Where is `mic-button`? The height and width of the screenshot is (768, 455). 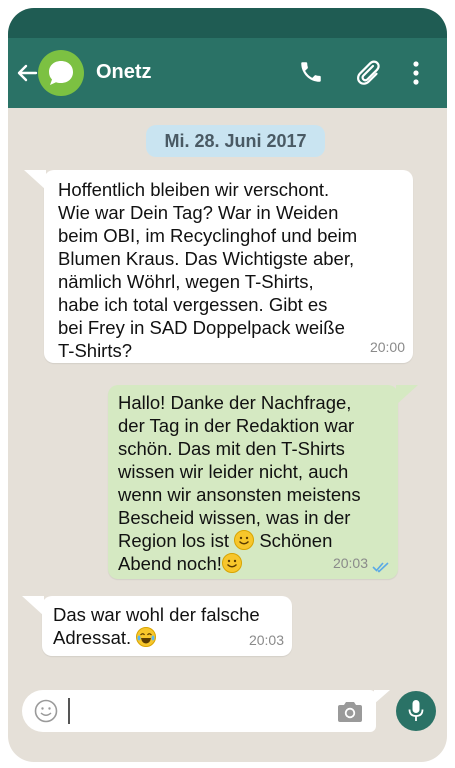 mic-button is located at coordinates (416, 711).